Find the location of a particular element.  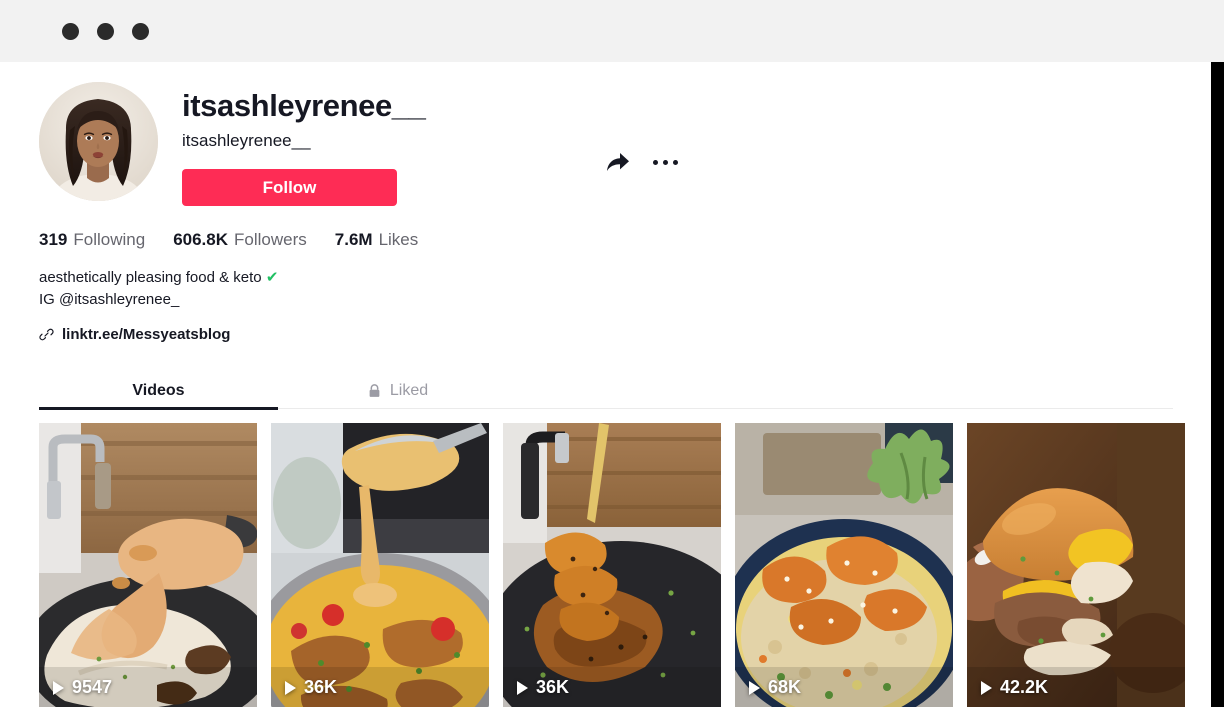

view-count-text: 42.2K is located at coordinates (1024, 687).